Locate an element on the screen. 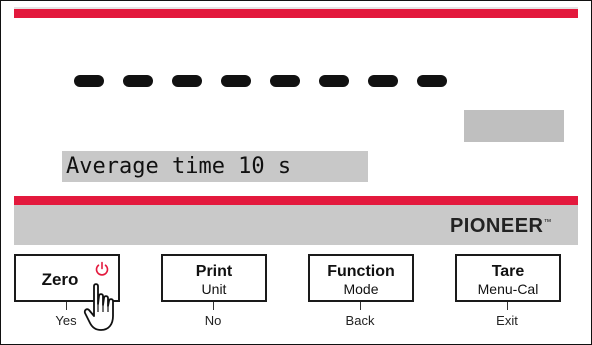 This screenshot has height=345, width=592. print-button: Print Unit is located at coordinates (214, 278).